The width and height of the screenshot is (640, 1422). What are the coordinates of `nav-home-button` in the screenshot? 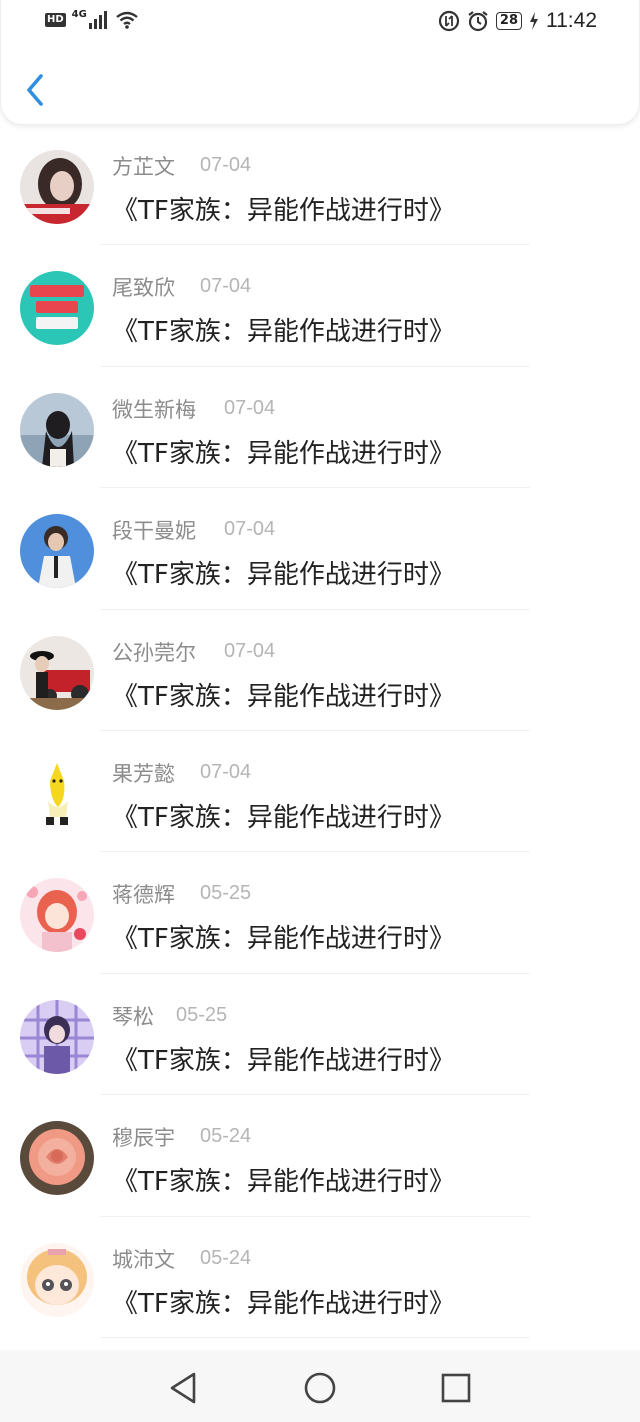 It's located at (320, 1388).